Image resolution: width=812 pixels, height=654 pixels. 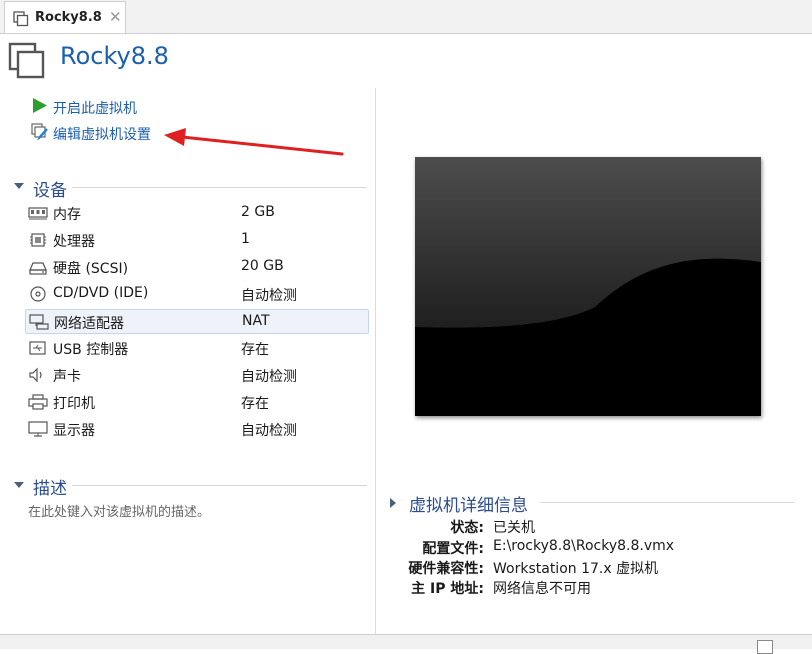 I want to click on description-field: 在此处键入对该虚拟机的描述。, so click(x=119, y=510).